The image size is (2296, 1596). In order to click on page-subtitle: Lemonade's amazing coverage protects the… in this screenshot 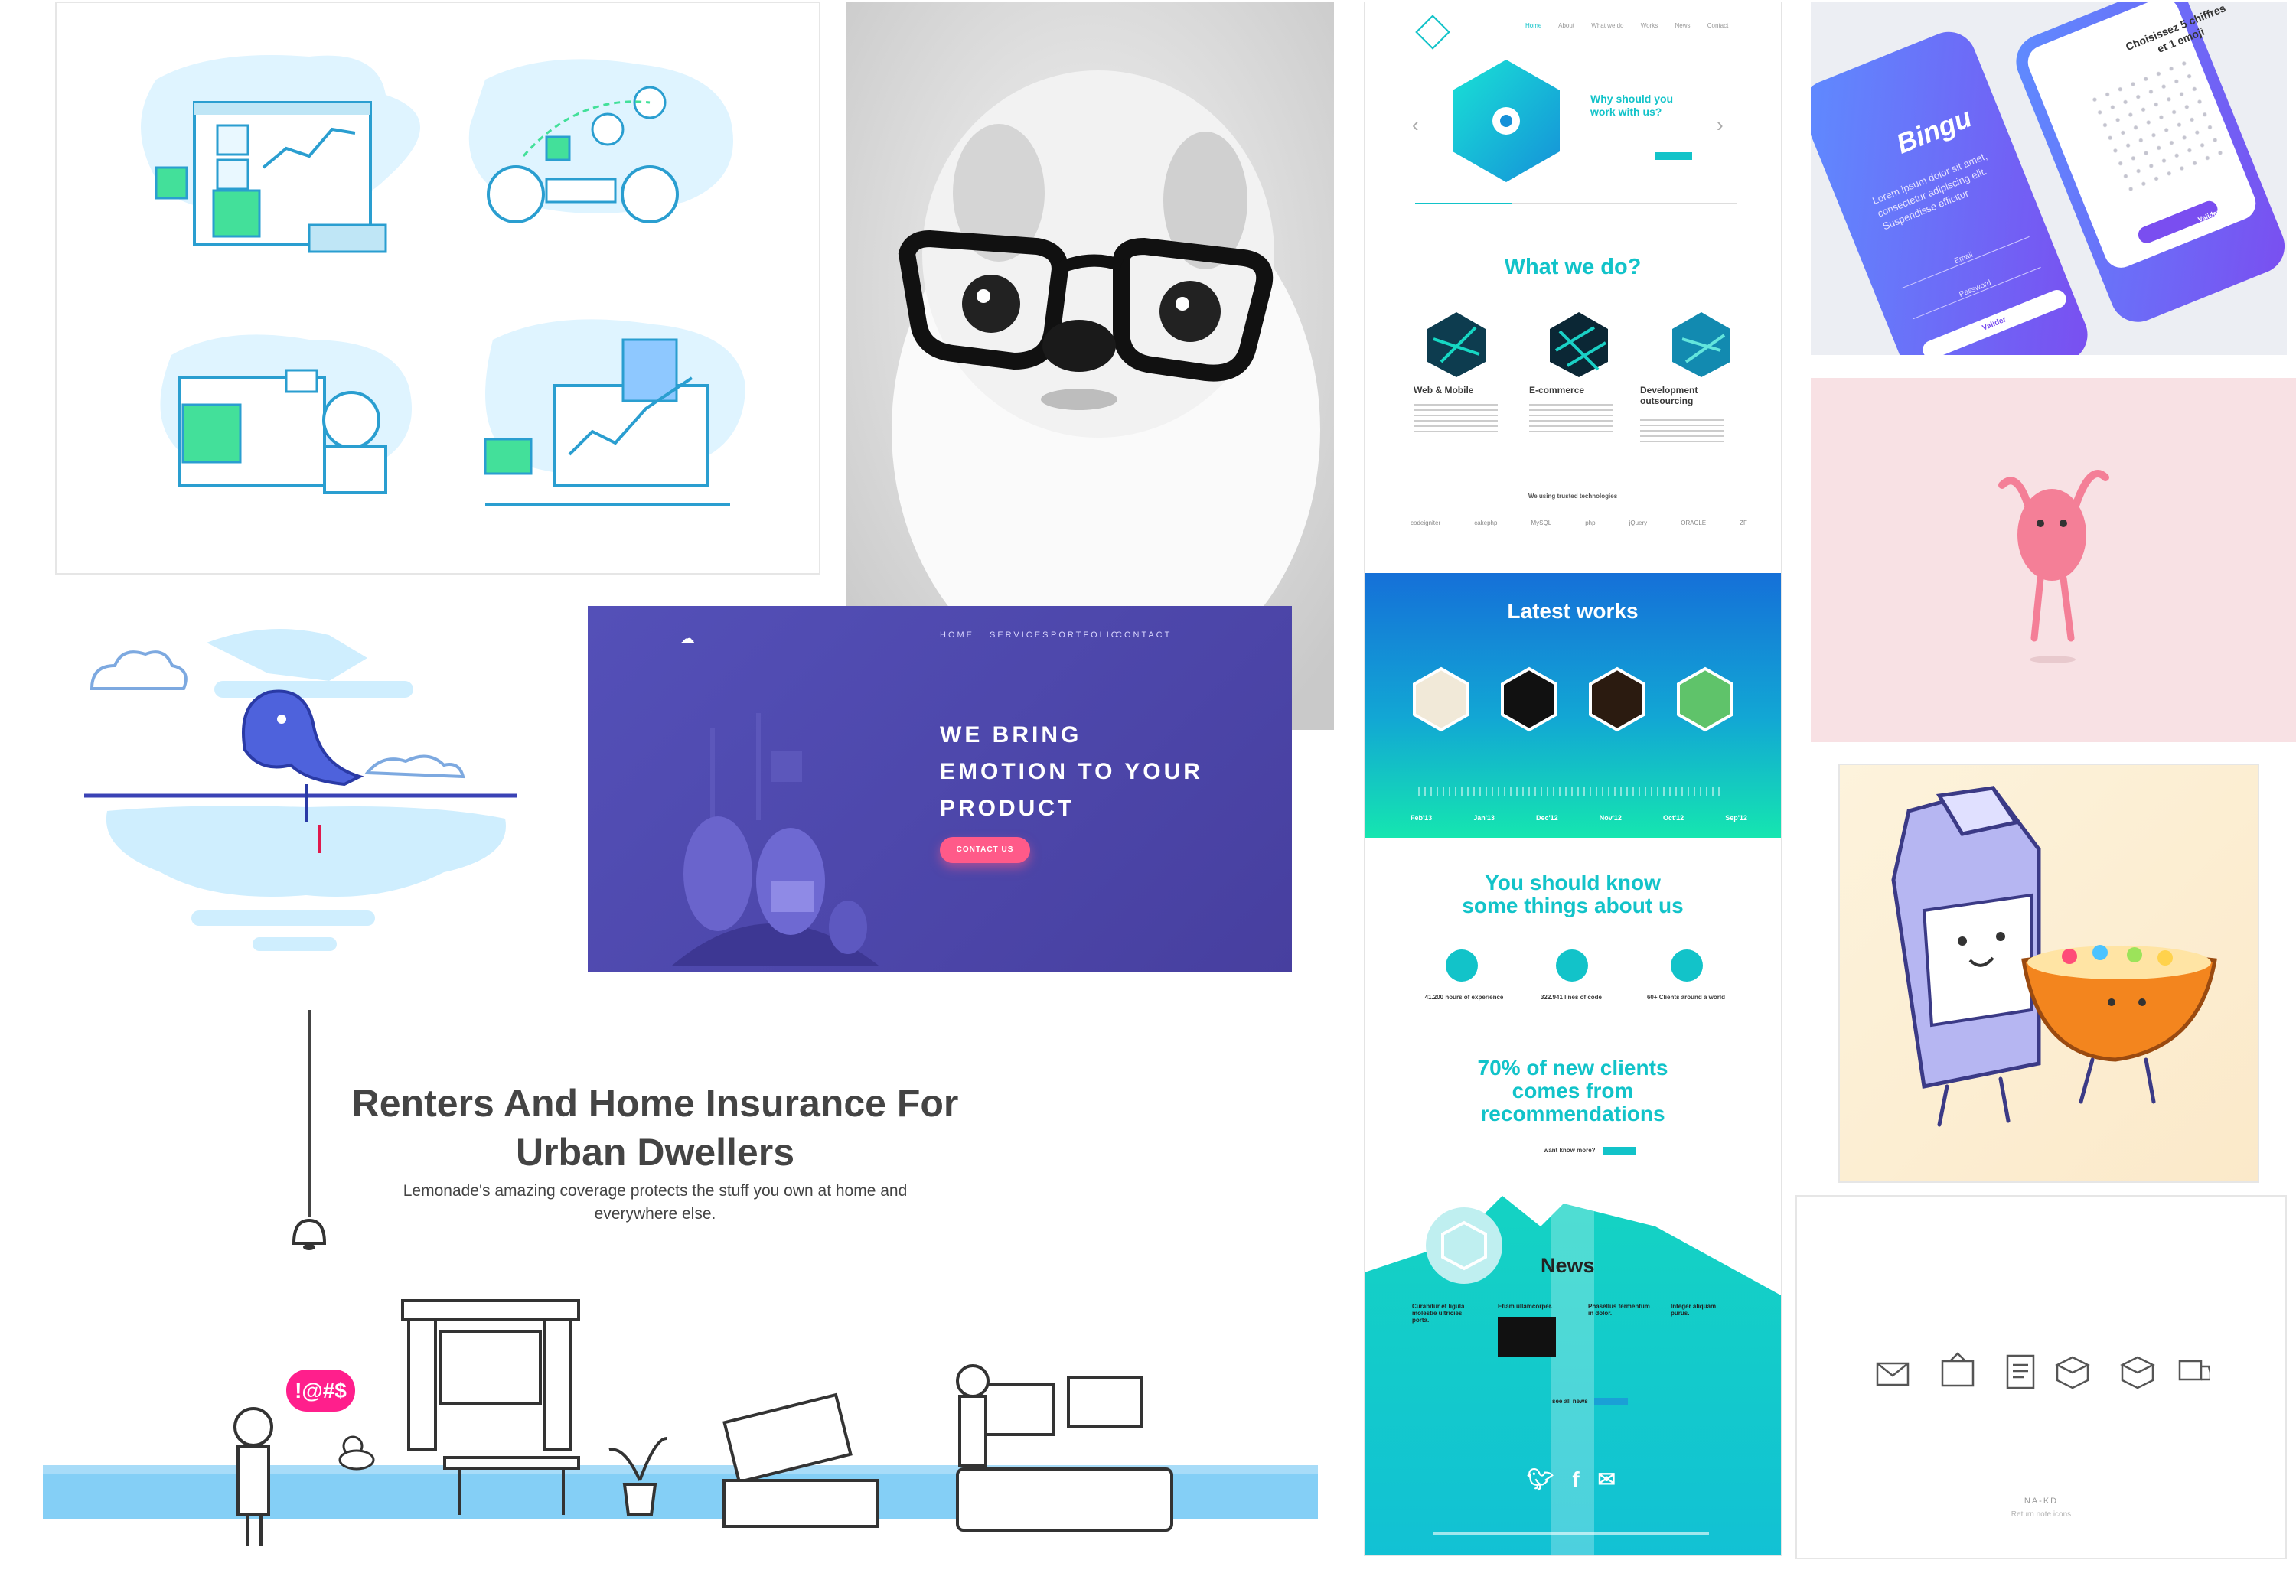, I will do `click(655, 1203)`.